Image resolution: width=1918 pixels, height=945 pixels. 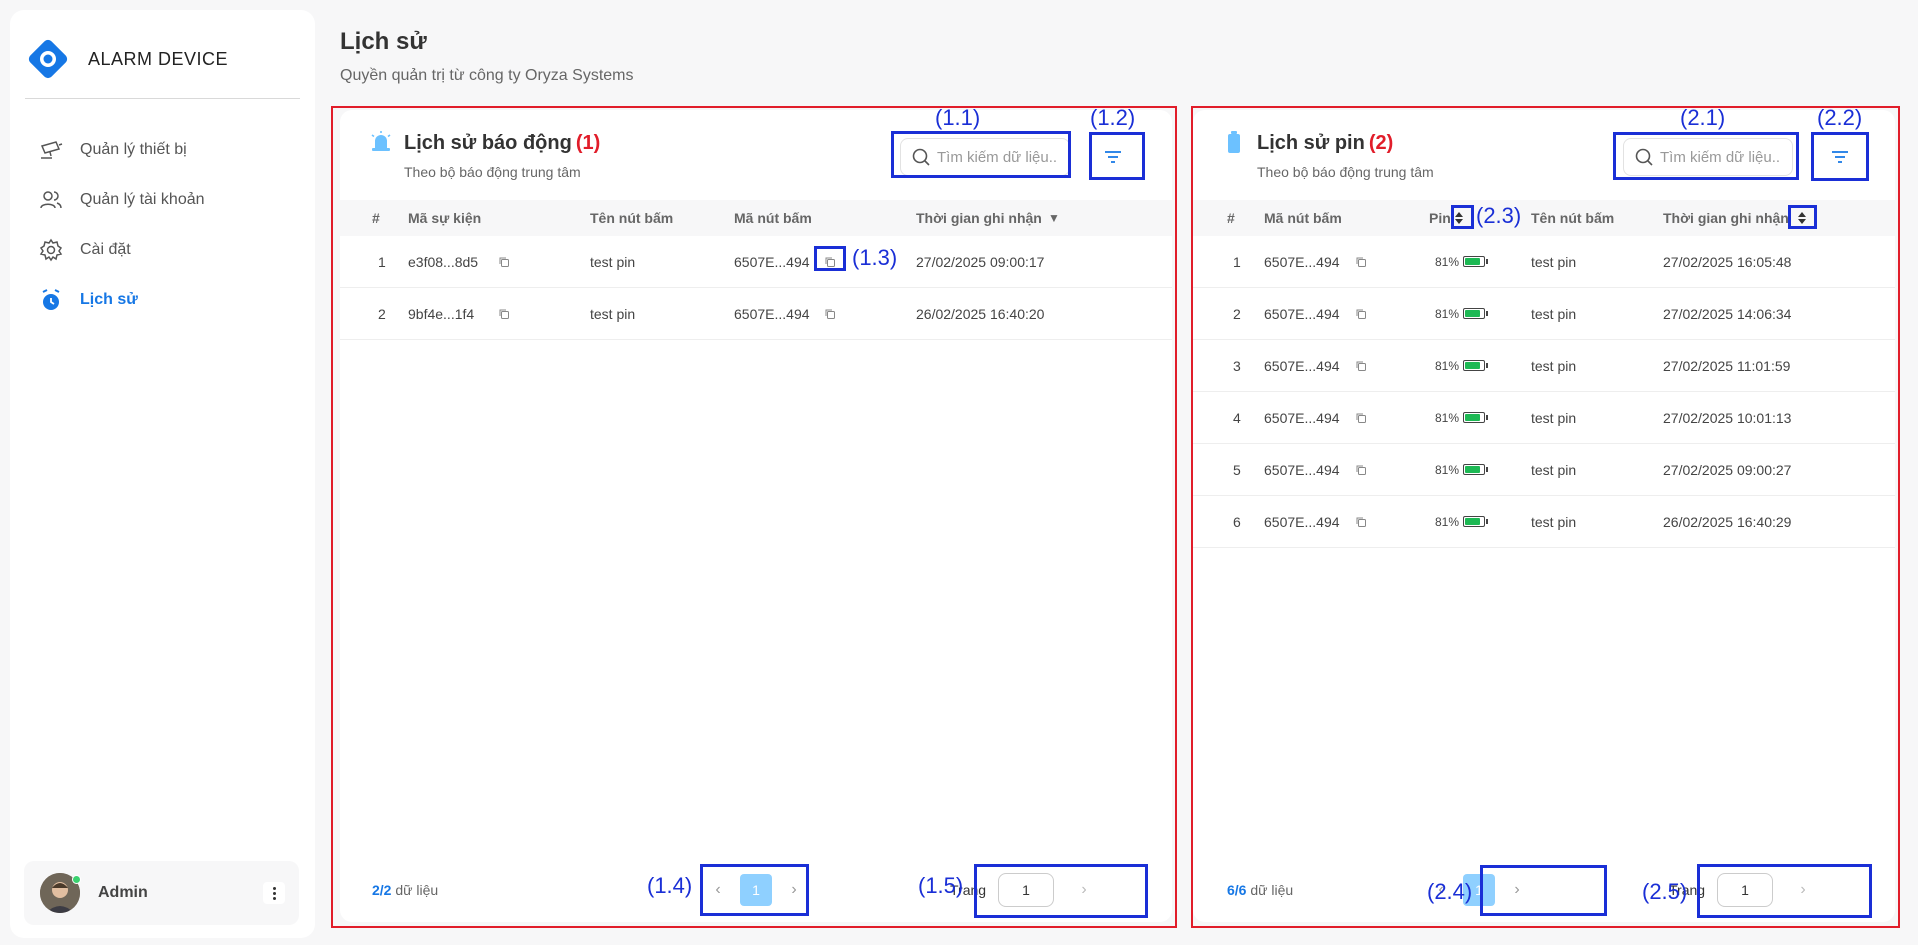 I want to click on record-count-suffix: dữ liệu, so click(x=1272, y=890).